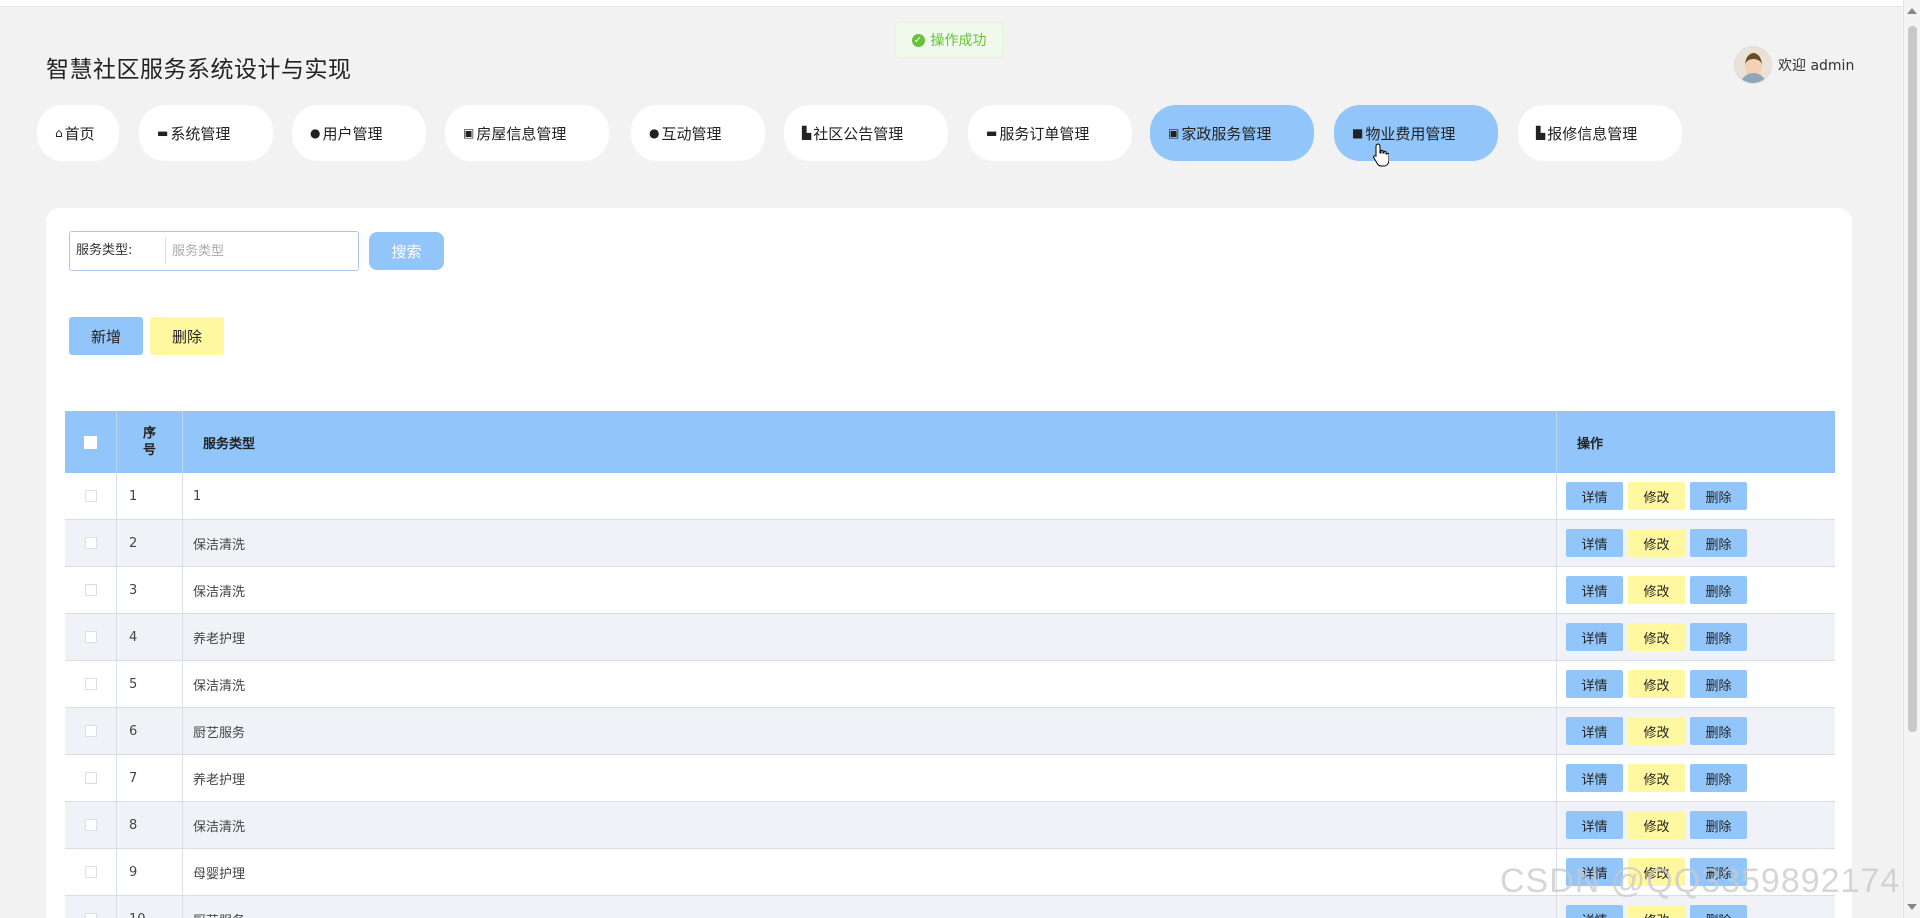 Image resolution: width=1920 pixels, height=918 pixels. Describe the element at coordinates (1050, 133) in the screenshot. I see `nav-item-service-orders: ▬ 服务订单管理` at that location.